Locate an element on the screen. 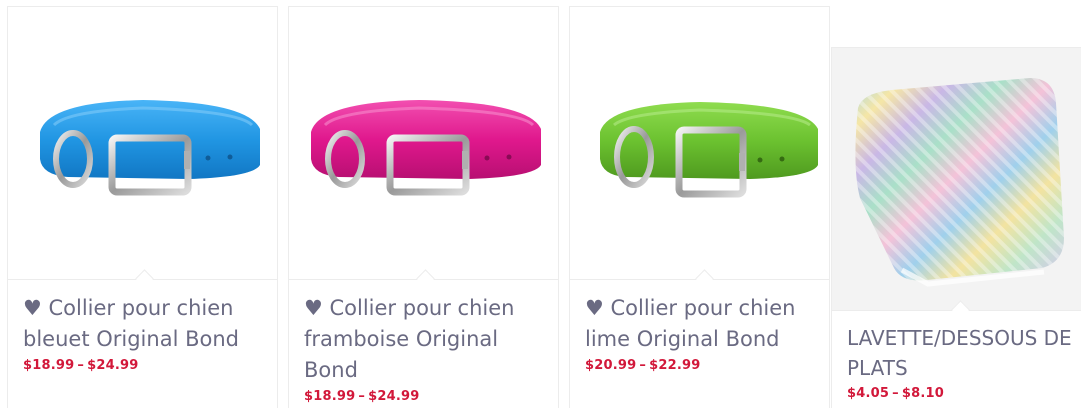 The height and width of the screenshot is (408, 1081). knitted-dishcloth-icon is located at coordinates (959, 182).